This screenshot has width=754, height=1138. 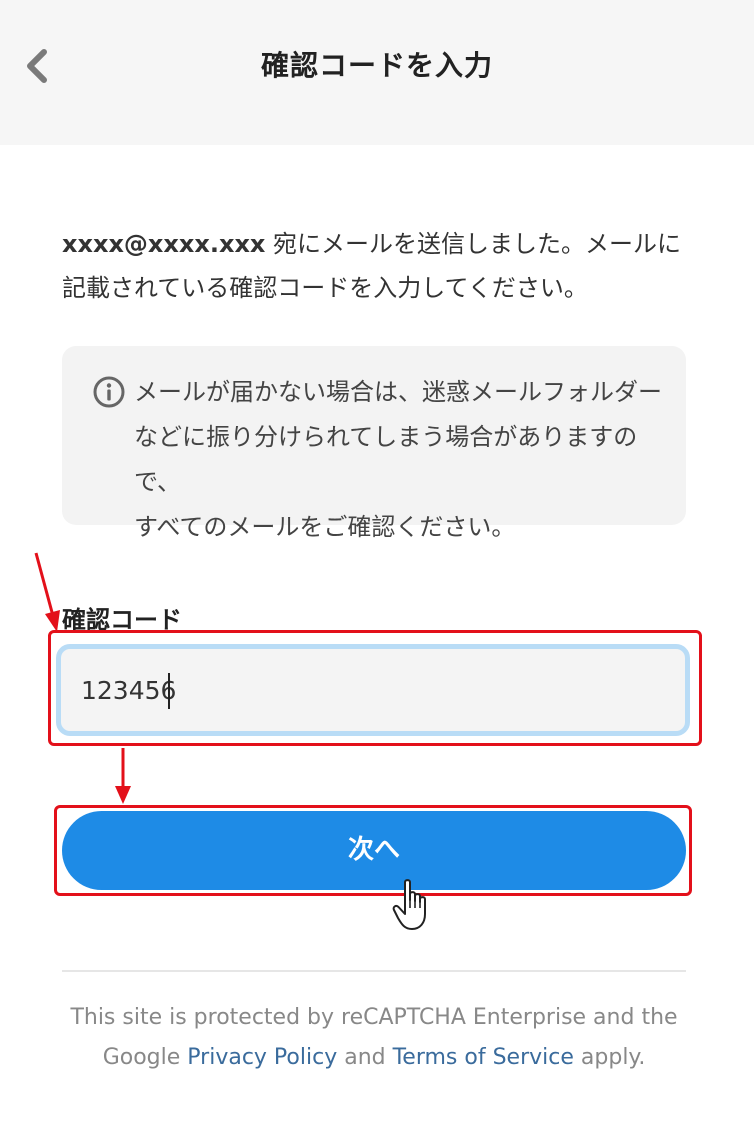 I want to click on annotation-arrow-diagonal, so click(x=47, y=592).